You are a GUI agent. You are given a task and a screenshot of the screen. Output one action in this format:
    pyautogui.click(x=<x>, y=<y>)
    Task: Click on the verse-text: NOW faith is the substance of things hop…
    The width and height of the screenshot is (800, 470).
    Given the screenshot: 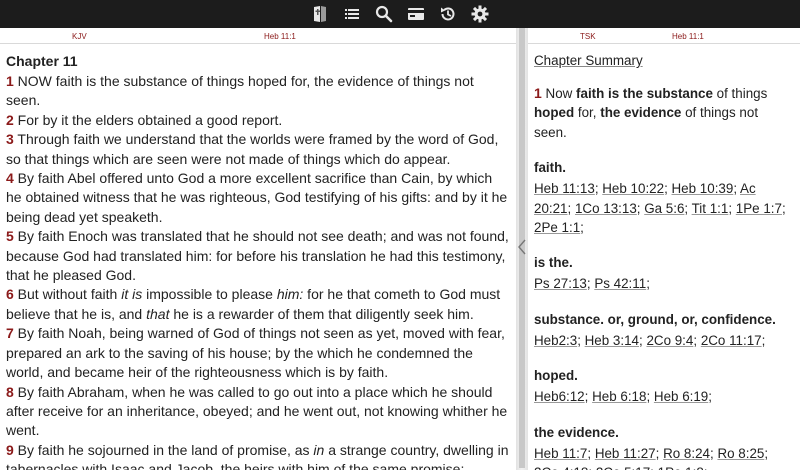 What is the action you would take?
    pyautogui.click(x=240, y=91)
    